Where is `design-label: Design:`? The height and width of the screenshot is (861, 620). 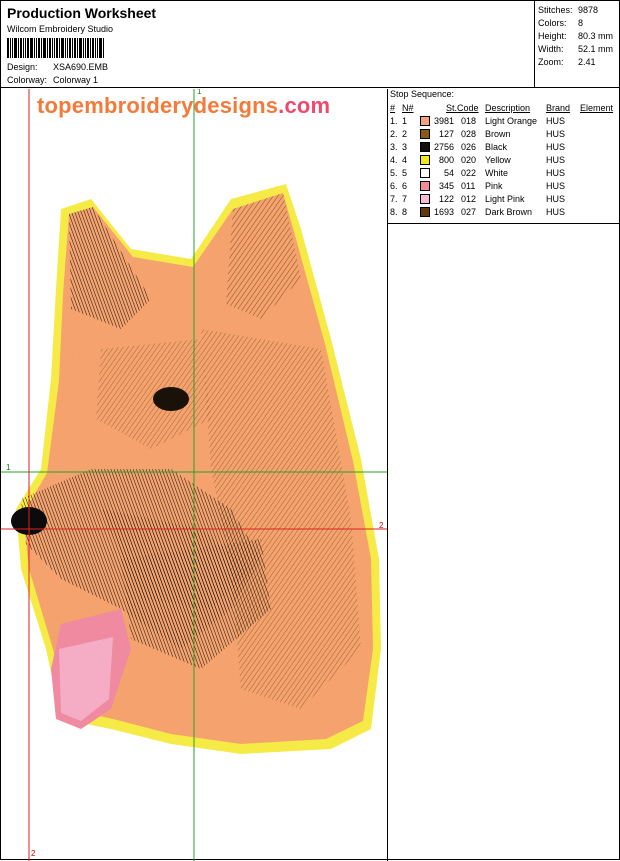 design-label: Design: is located at coordinates (22, 67).